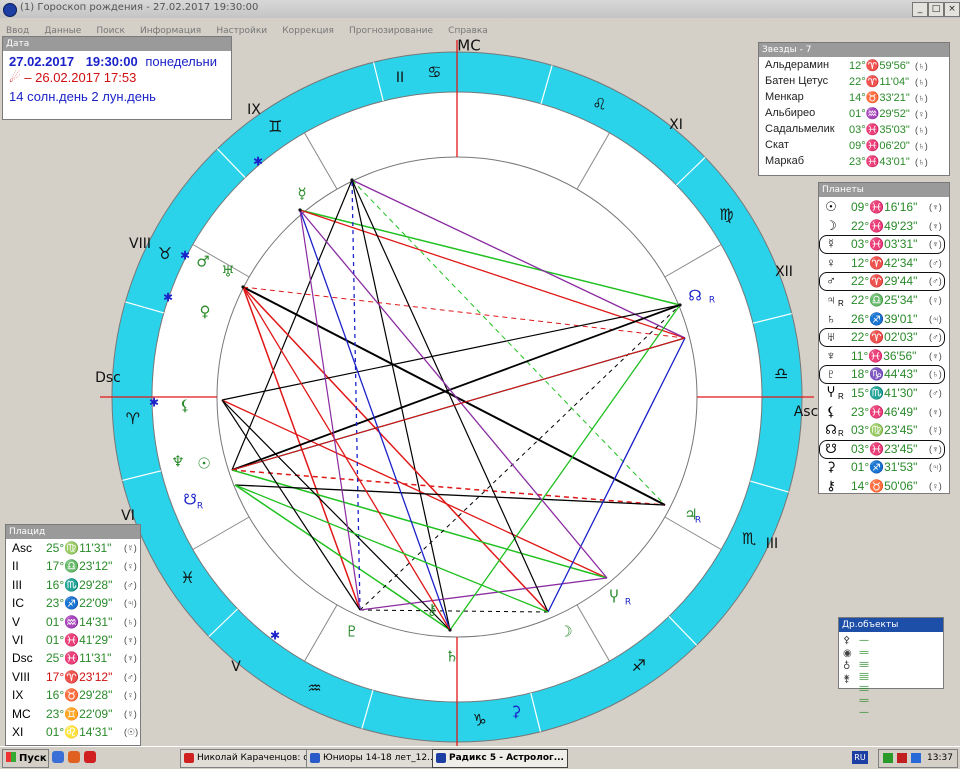 This screenshot has height=769, width=960. Describe the element at coordinates (79, 640) in the screenshot. I see `house-position: 01°♓41'29"` at that location.